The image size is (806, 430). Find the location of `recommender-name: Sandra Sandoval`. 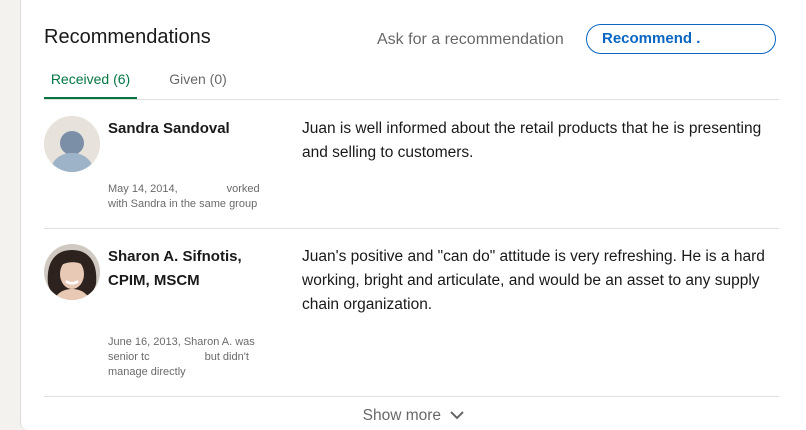

recommender-name: Sandra Sandoval is located at coordinates (169, 129).